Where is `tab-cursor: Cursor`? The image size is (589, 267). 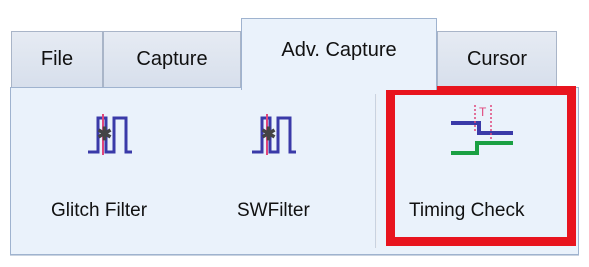
tab-cursor: Cursor is located at coordinates (497, 59).